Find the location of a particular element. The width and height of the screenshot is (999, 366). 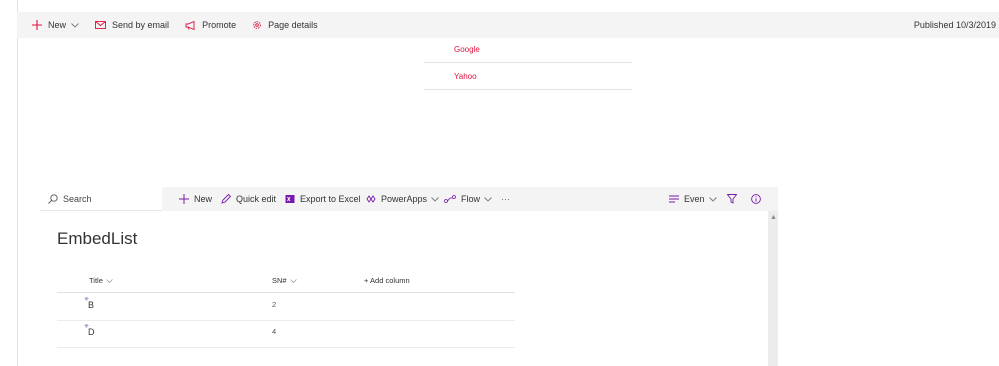

column-header-title: Title is located at coordinates (101, 280).